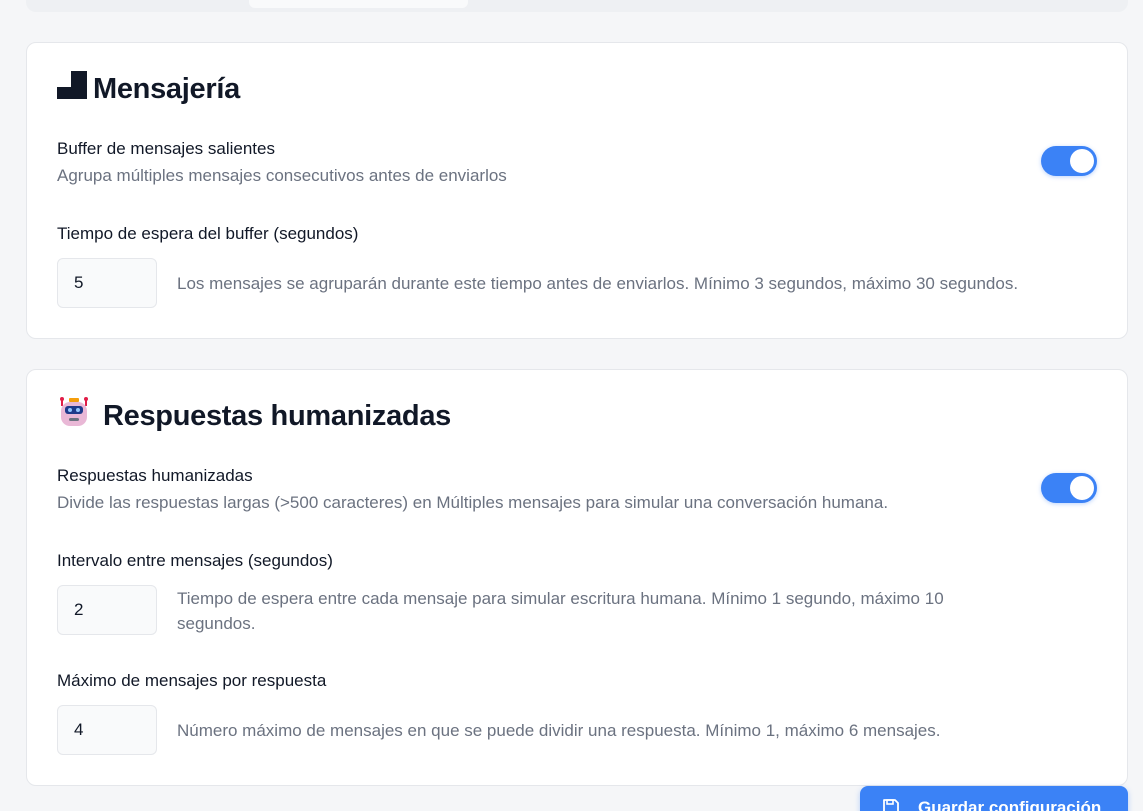 This screenshot has width=1143, height=811. Describe the element at coordinates (166, 148) in the screenshot. I see `buffer-label: Buffer de mensajes salientes` at that location.